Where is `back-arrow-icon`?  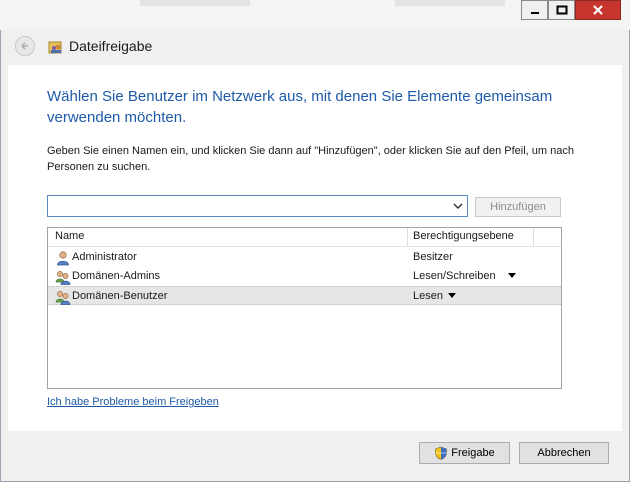
back-arrow-icon is located at coordinates (24, 46).